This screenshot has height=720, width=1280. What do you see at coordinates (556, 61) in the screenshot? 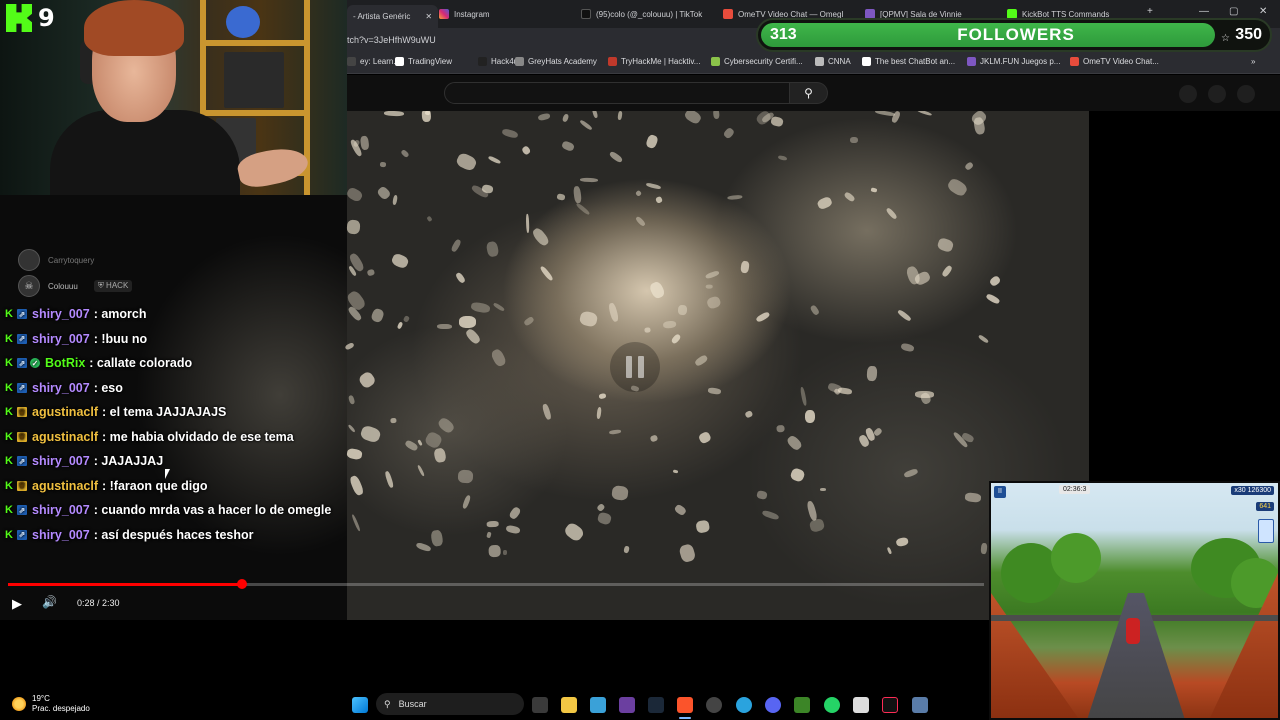
I see `bookmark-item: GreyHats Academy` at bounding box center [556, 61].